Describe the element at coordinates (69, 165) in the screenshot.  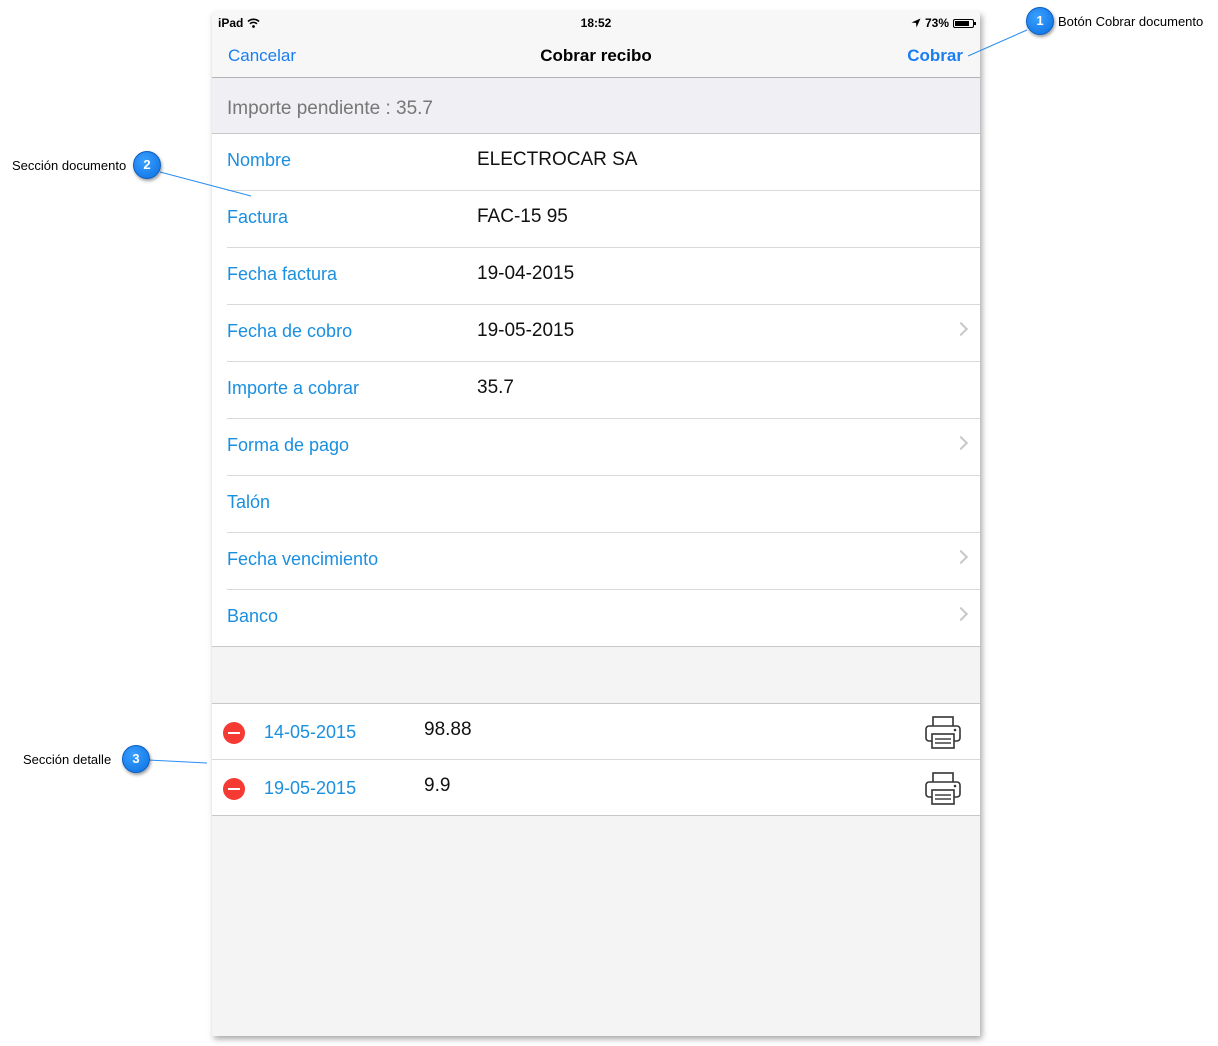
I see `callout-label-2: Sección documento` at that location.